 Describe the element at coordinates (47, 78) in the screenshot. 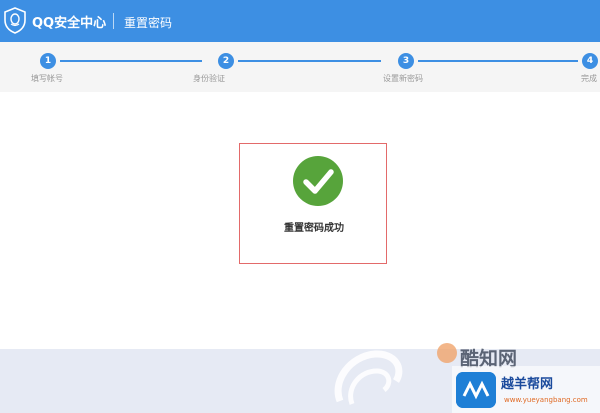

I see `step-1-label: 填写帐号` at that location.